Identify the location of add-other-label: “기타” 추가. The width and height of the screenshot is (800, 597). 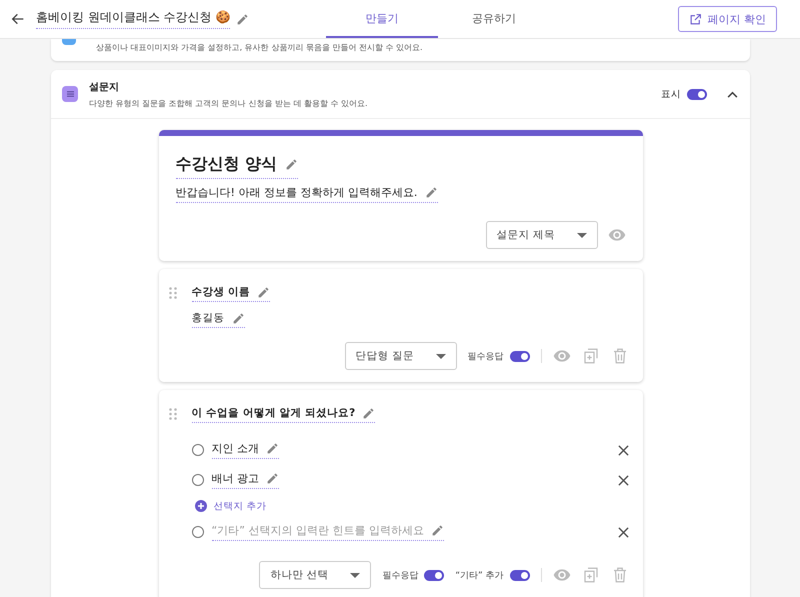
(479, 576).